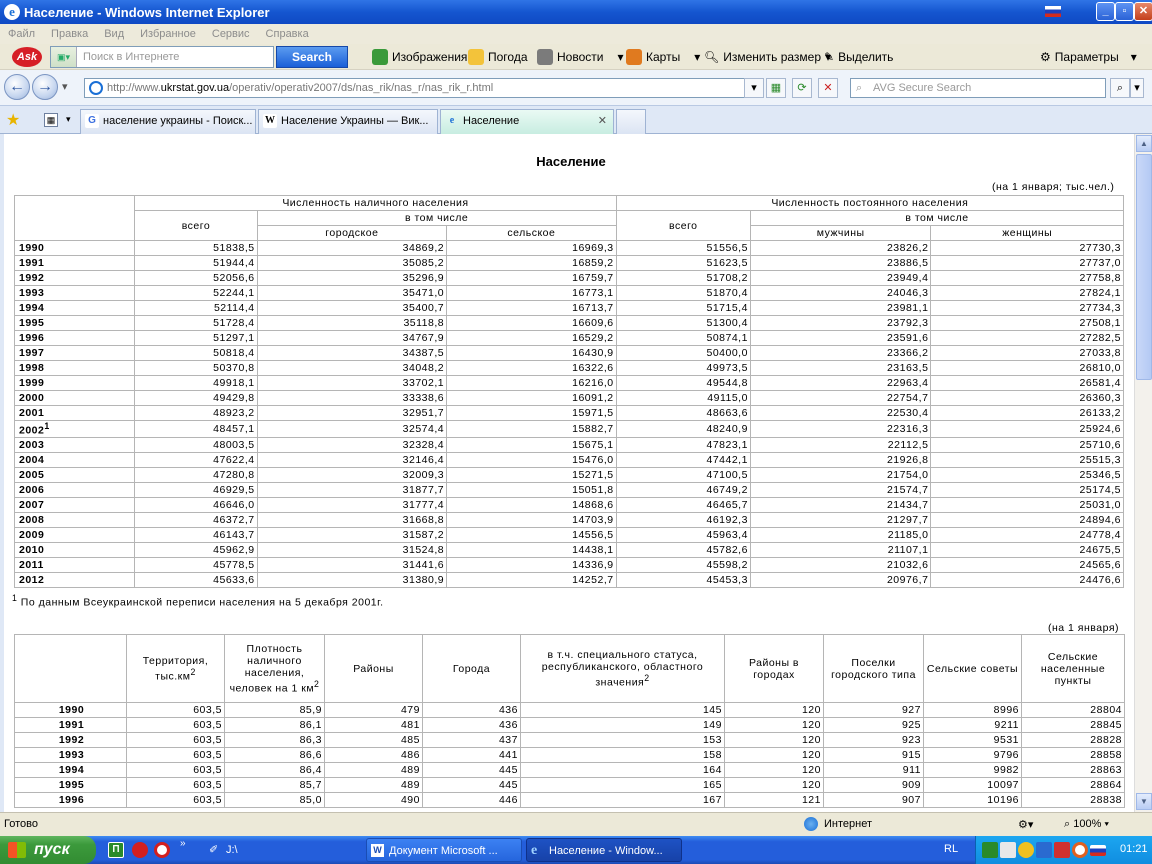  Describe the element at coordinates (593, 263) in the screenshot. I see `cell-text: 16859,2` at that location.